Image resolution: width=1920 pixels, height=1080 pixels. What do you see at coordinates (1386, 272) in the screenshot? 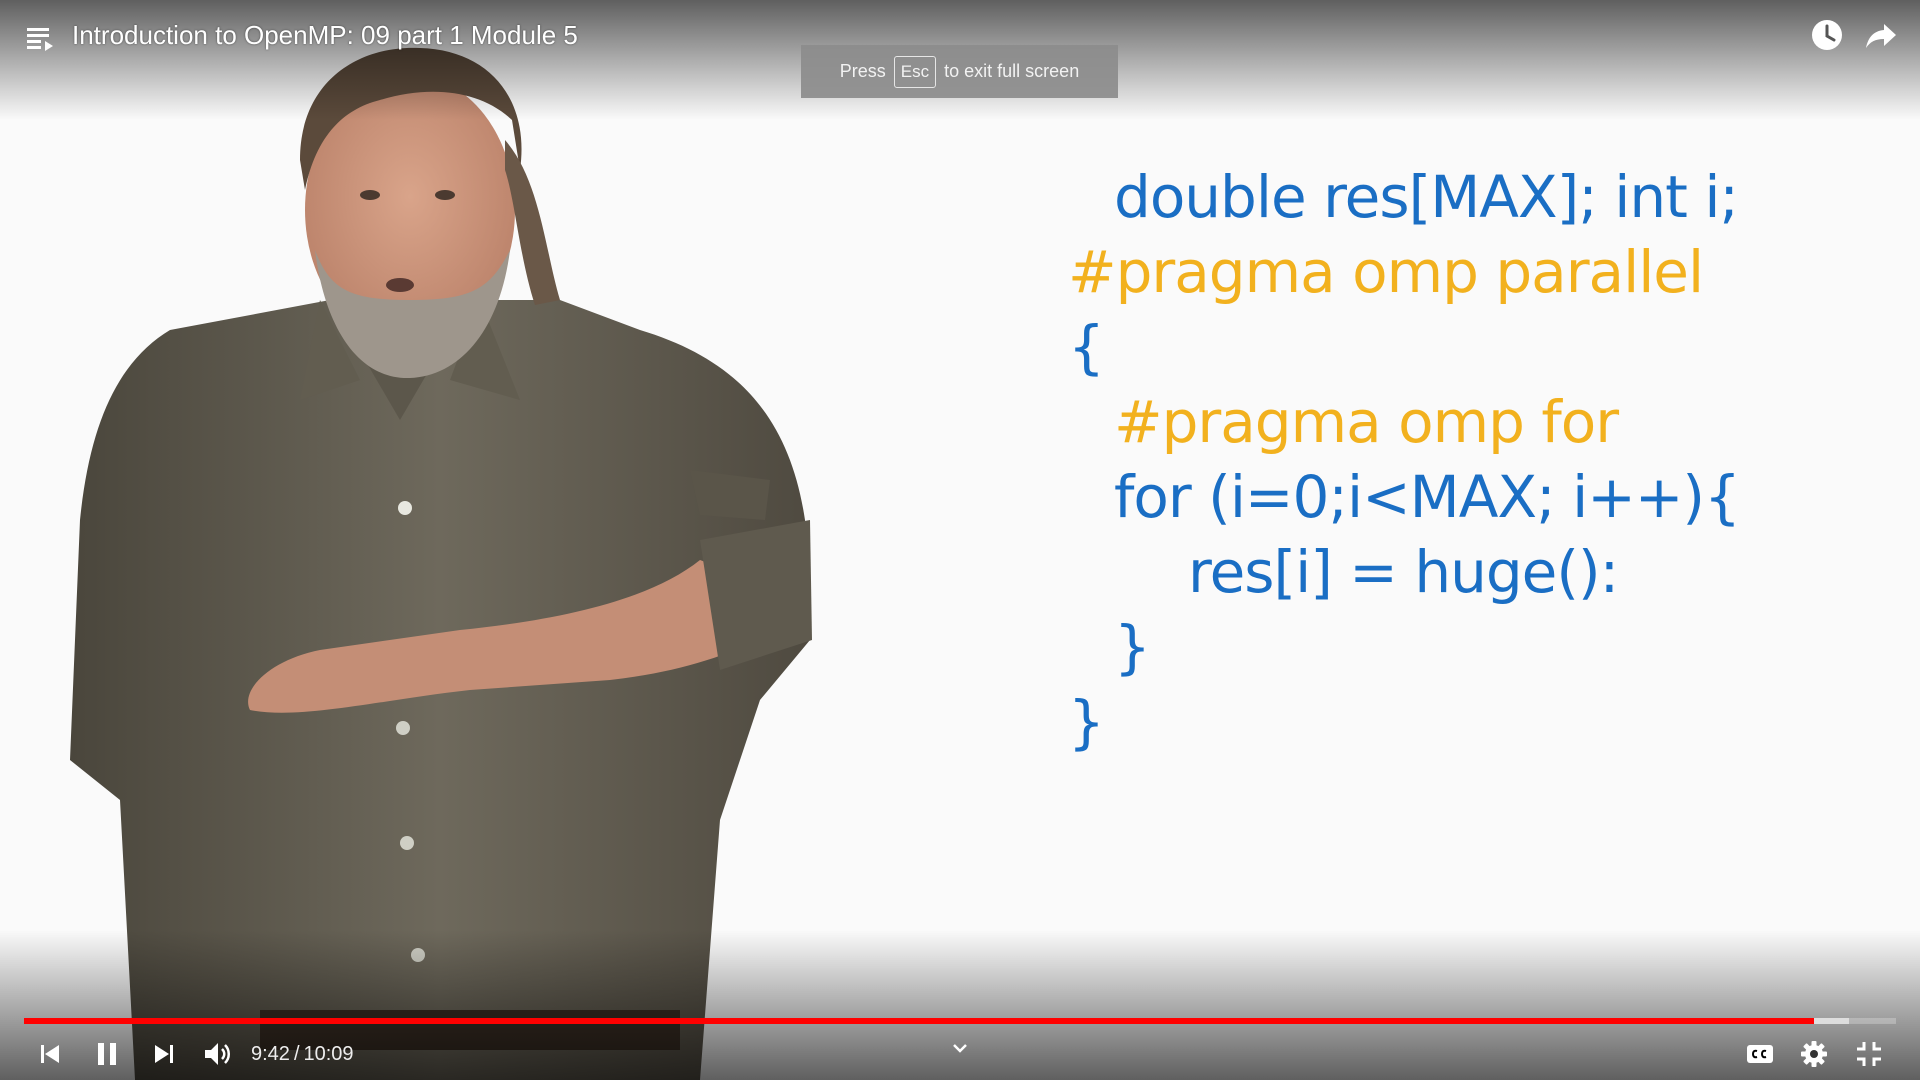
I see `code-line: #pragma omp parallel` at bounding box center [1386, 272].